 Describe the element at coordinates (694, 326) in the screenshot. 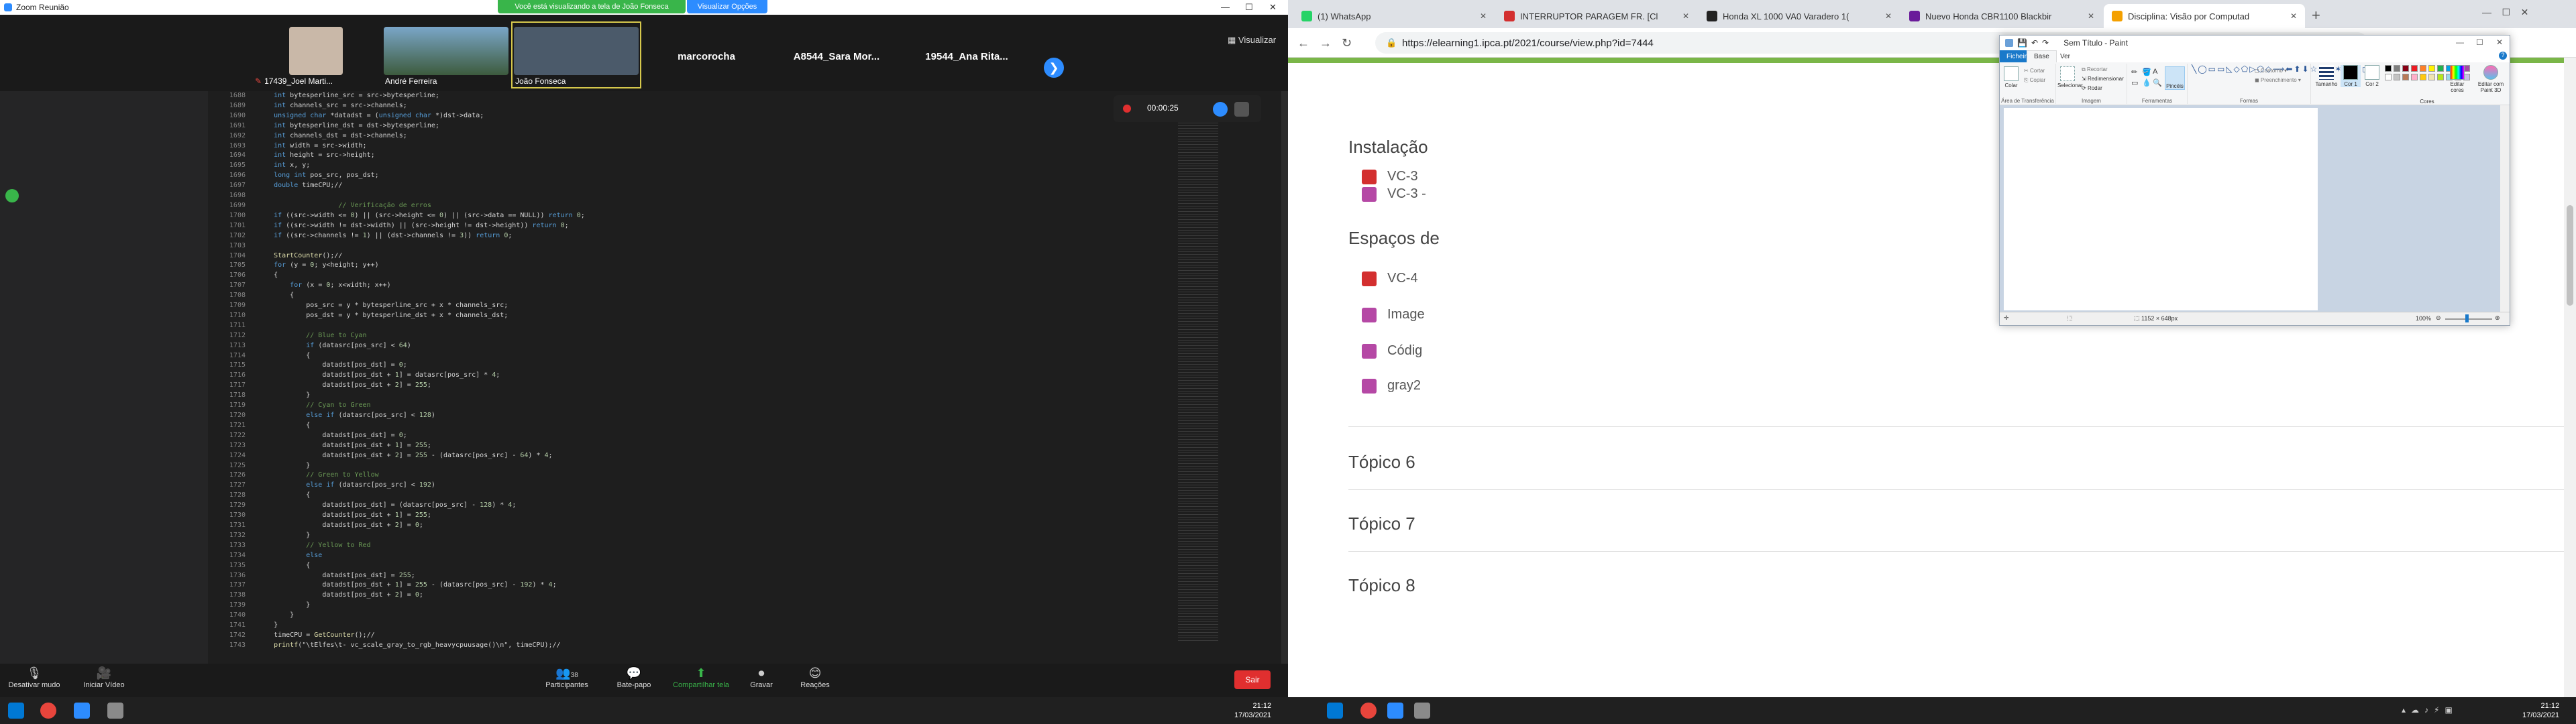

I see `code-line: 1711` at that location.